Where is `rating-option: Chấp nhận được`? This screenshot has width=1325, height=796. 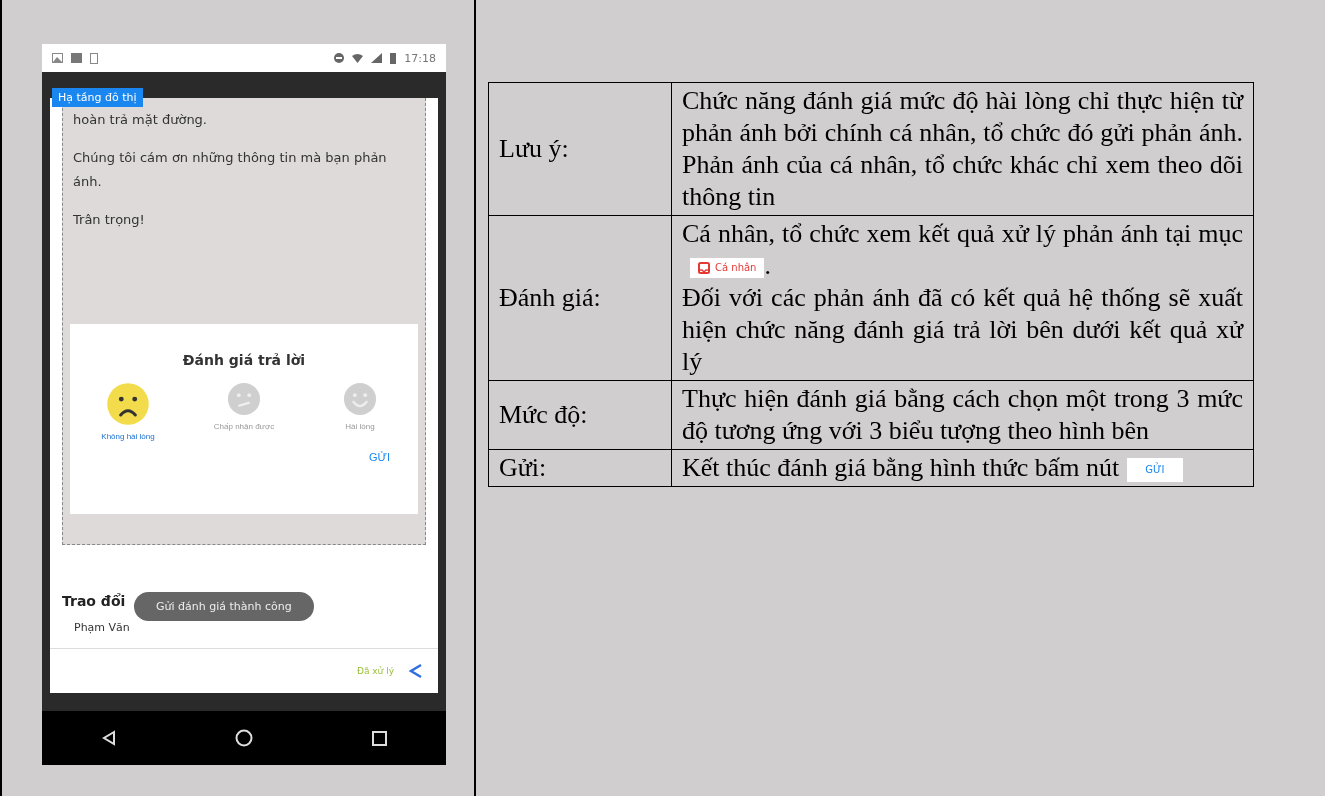 rating-option: Chấp nhận được is located at coordinates (244, 411).